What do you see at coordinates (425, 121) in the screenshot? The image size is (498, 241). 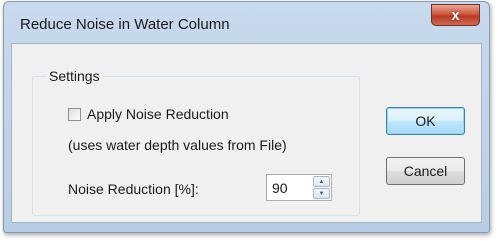 I see `ok-button: OK` at bounding box center [425, 121].